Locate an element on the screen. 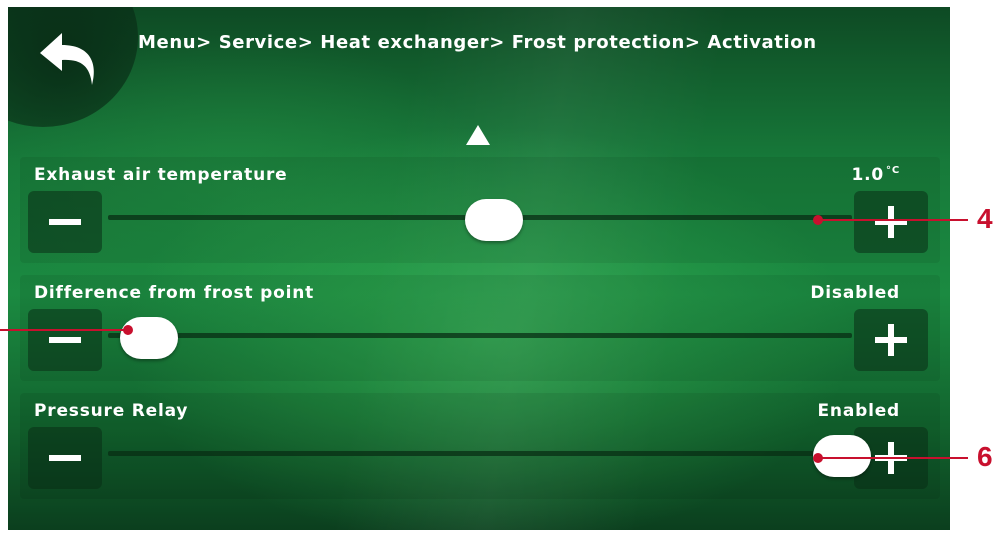 The image size is (1005, 537). setting-value: Disabled is located at coordinates (855, 293).